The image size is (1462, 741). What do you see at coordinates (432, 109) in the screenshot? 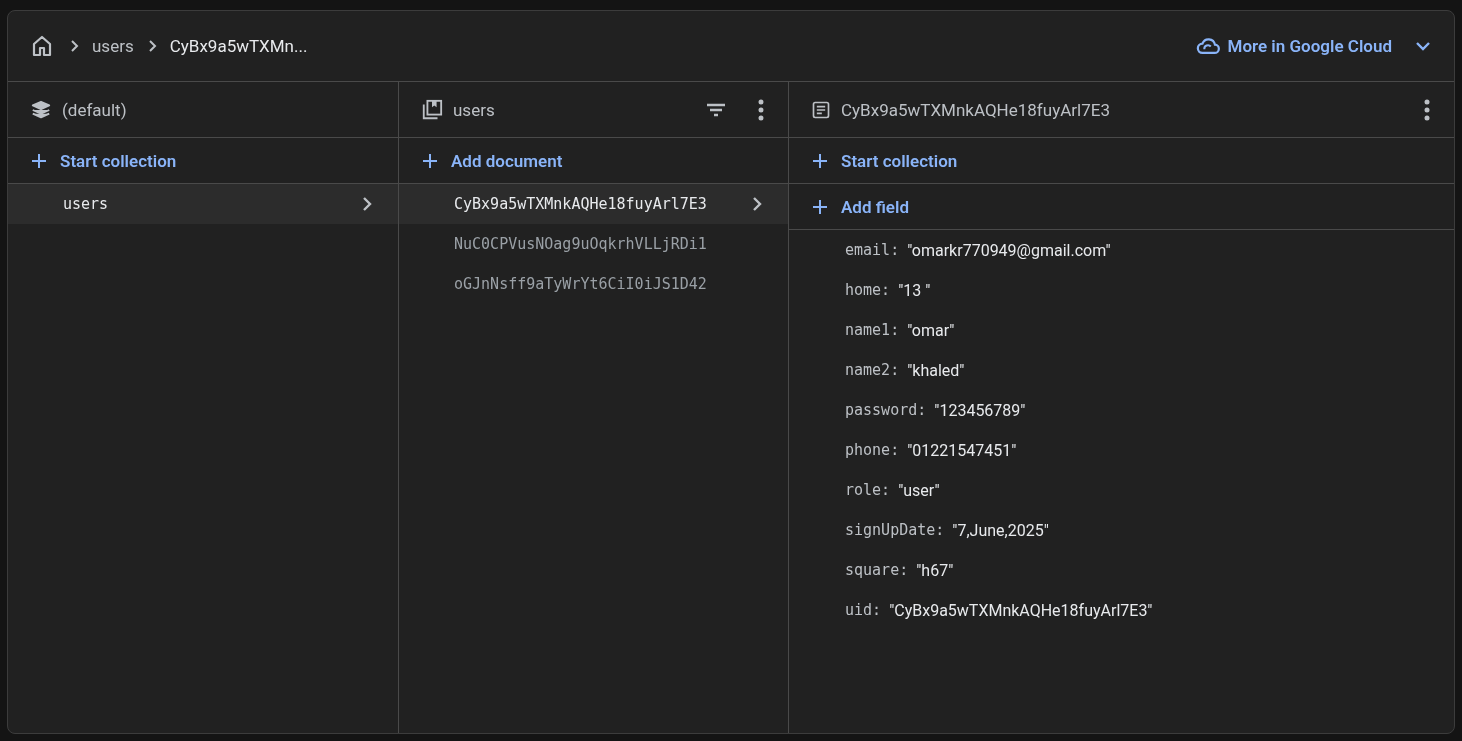
I see `collection-icon` at bounding box center [432, 109].